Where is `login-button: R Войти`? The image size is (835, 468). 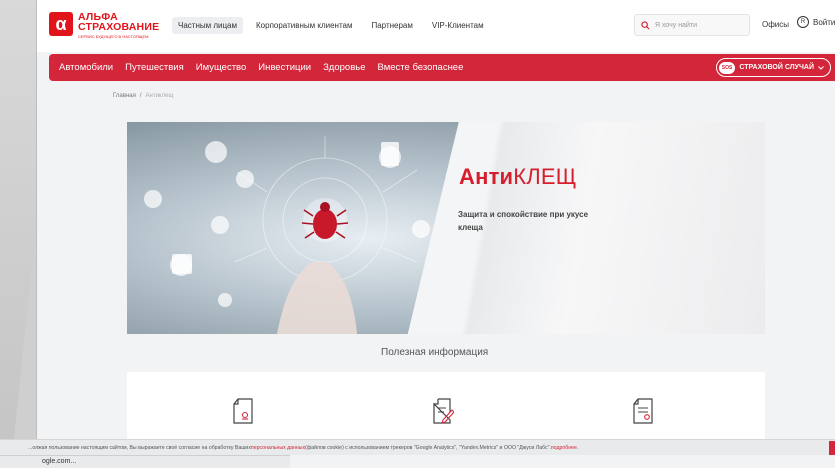 login-button: R Войти is located at coordinates (816, 22).